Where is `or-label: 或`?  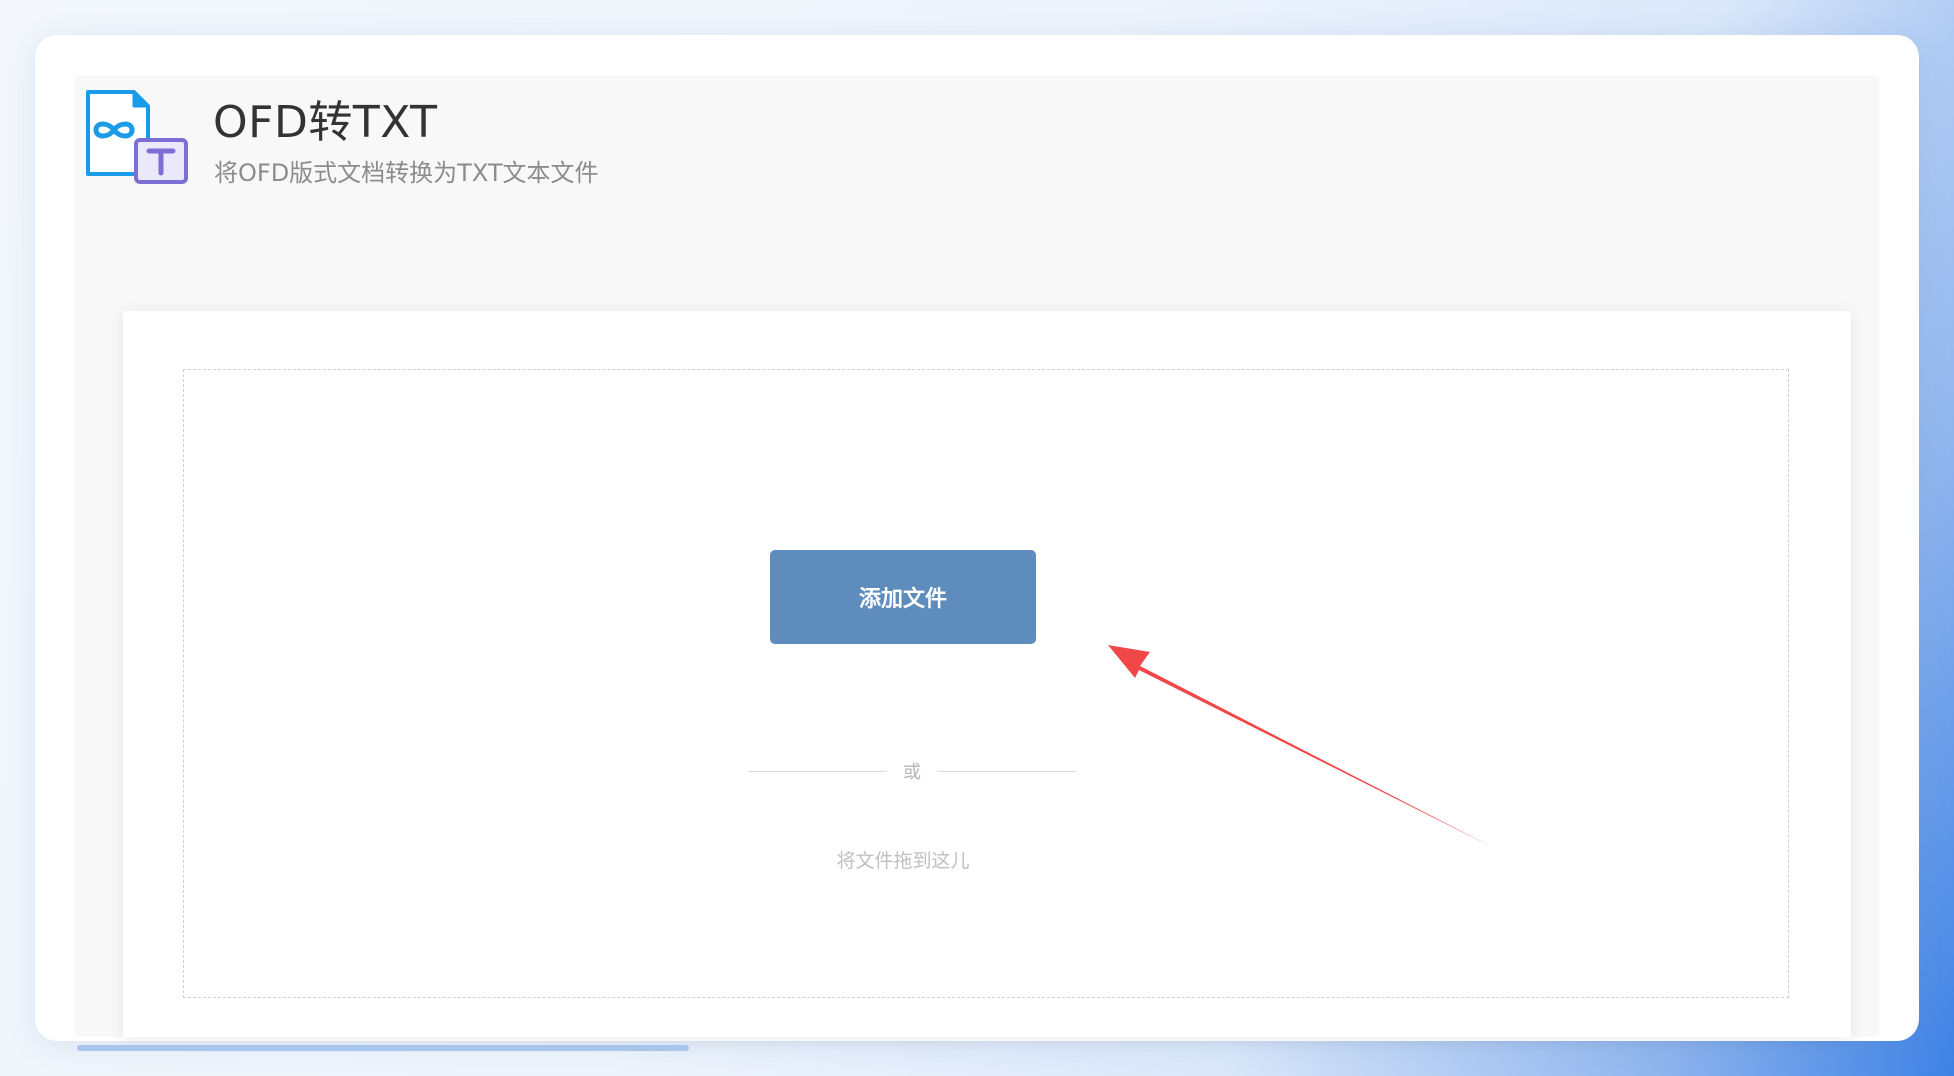
or-label: 或 is located at coordinates (912, 772).